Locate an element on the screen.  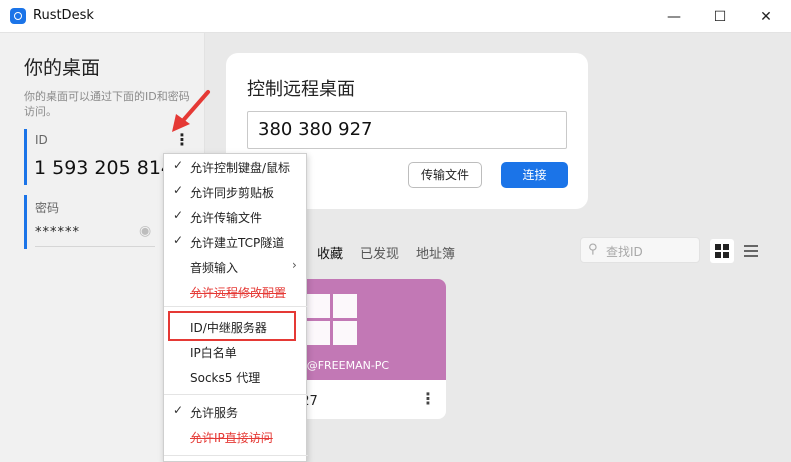
password-value: ****** is located at coordinates (57, 232).